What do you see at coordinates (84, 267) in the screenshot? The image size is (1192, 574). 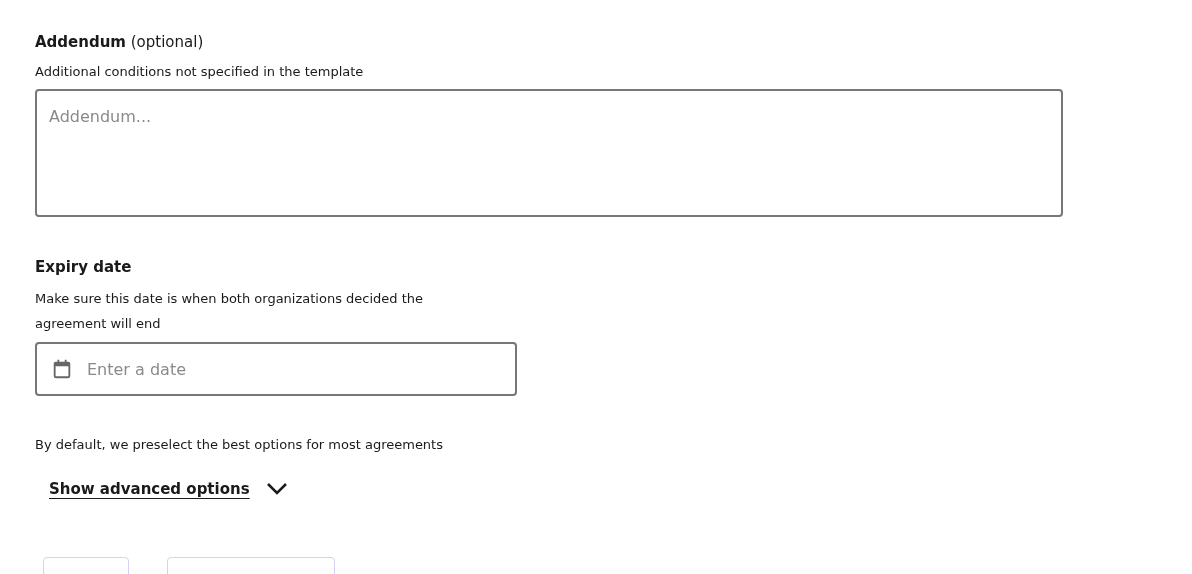 I see `field-label: Expiry date` at bounding box center [84, 267].